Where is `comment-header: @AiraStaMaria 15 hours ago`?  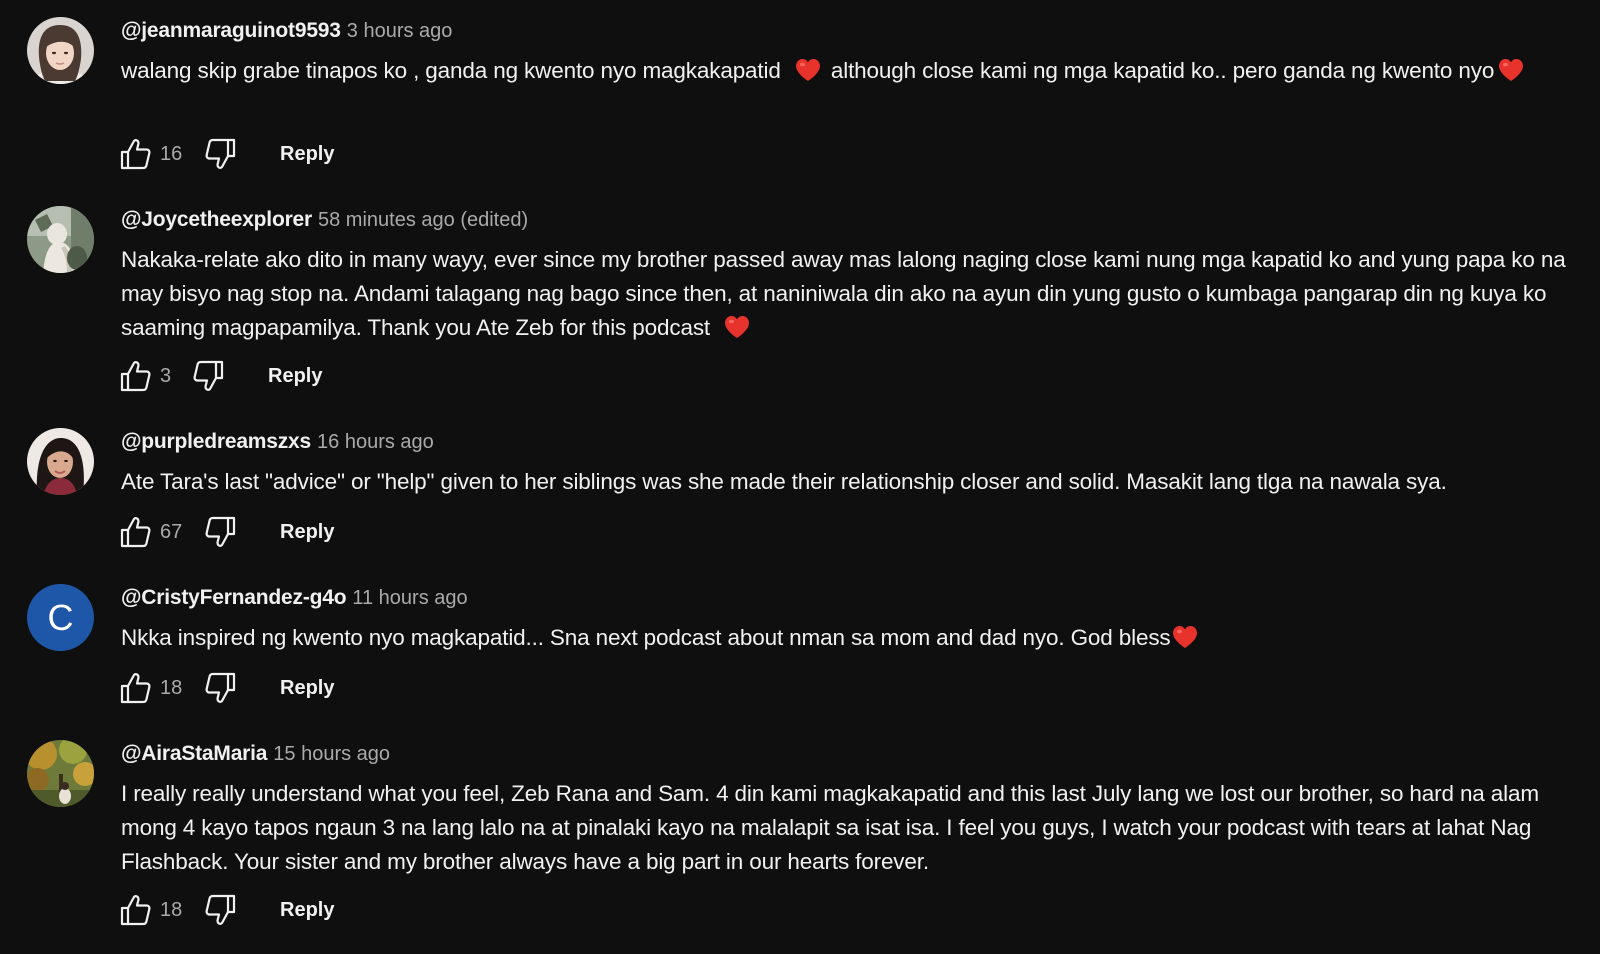 comment-header: @AiraStaMaria 15 hours ago is located at coordinates (255, 754).